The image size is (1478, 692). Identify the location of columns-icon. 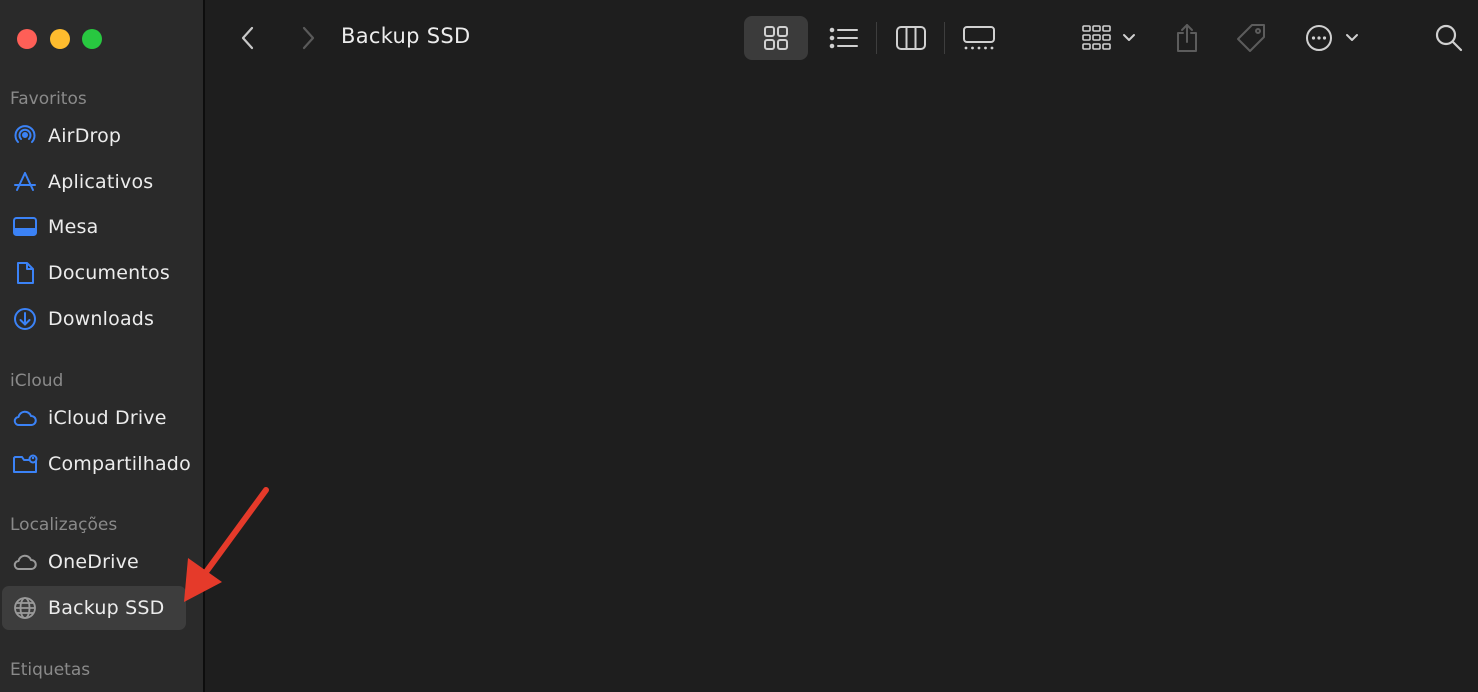
(911, 38).